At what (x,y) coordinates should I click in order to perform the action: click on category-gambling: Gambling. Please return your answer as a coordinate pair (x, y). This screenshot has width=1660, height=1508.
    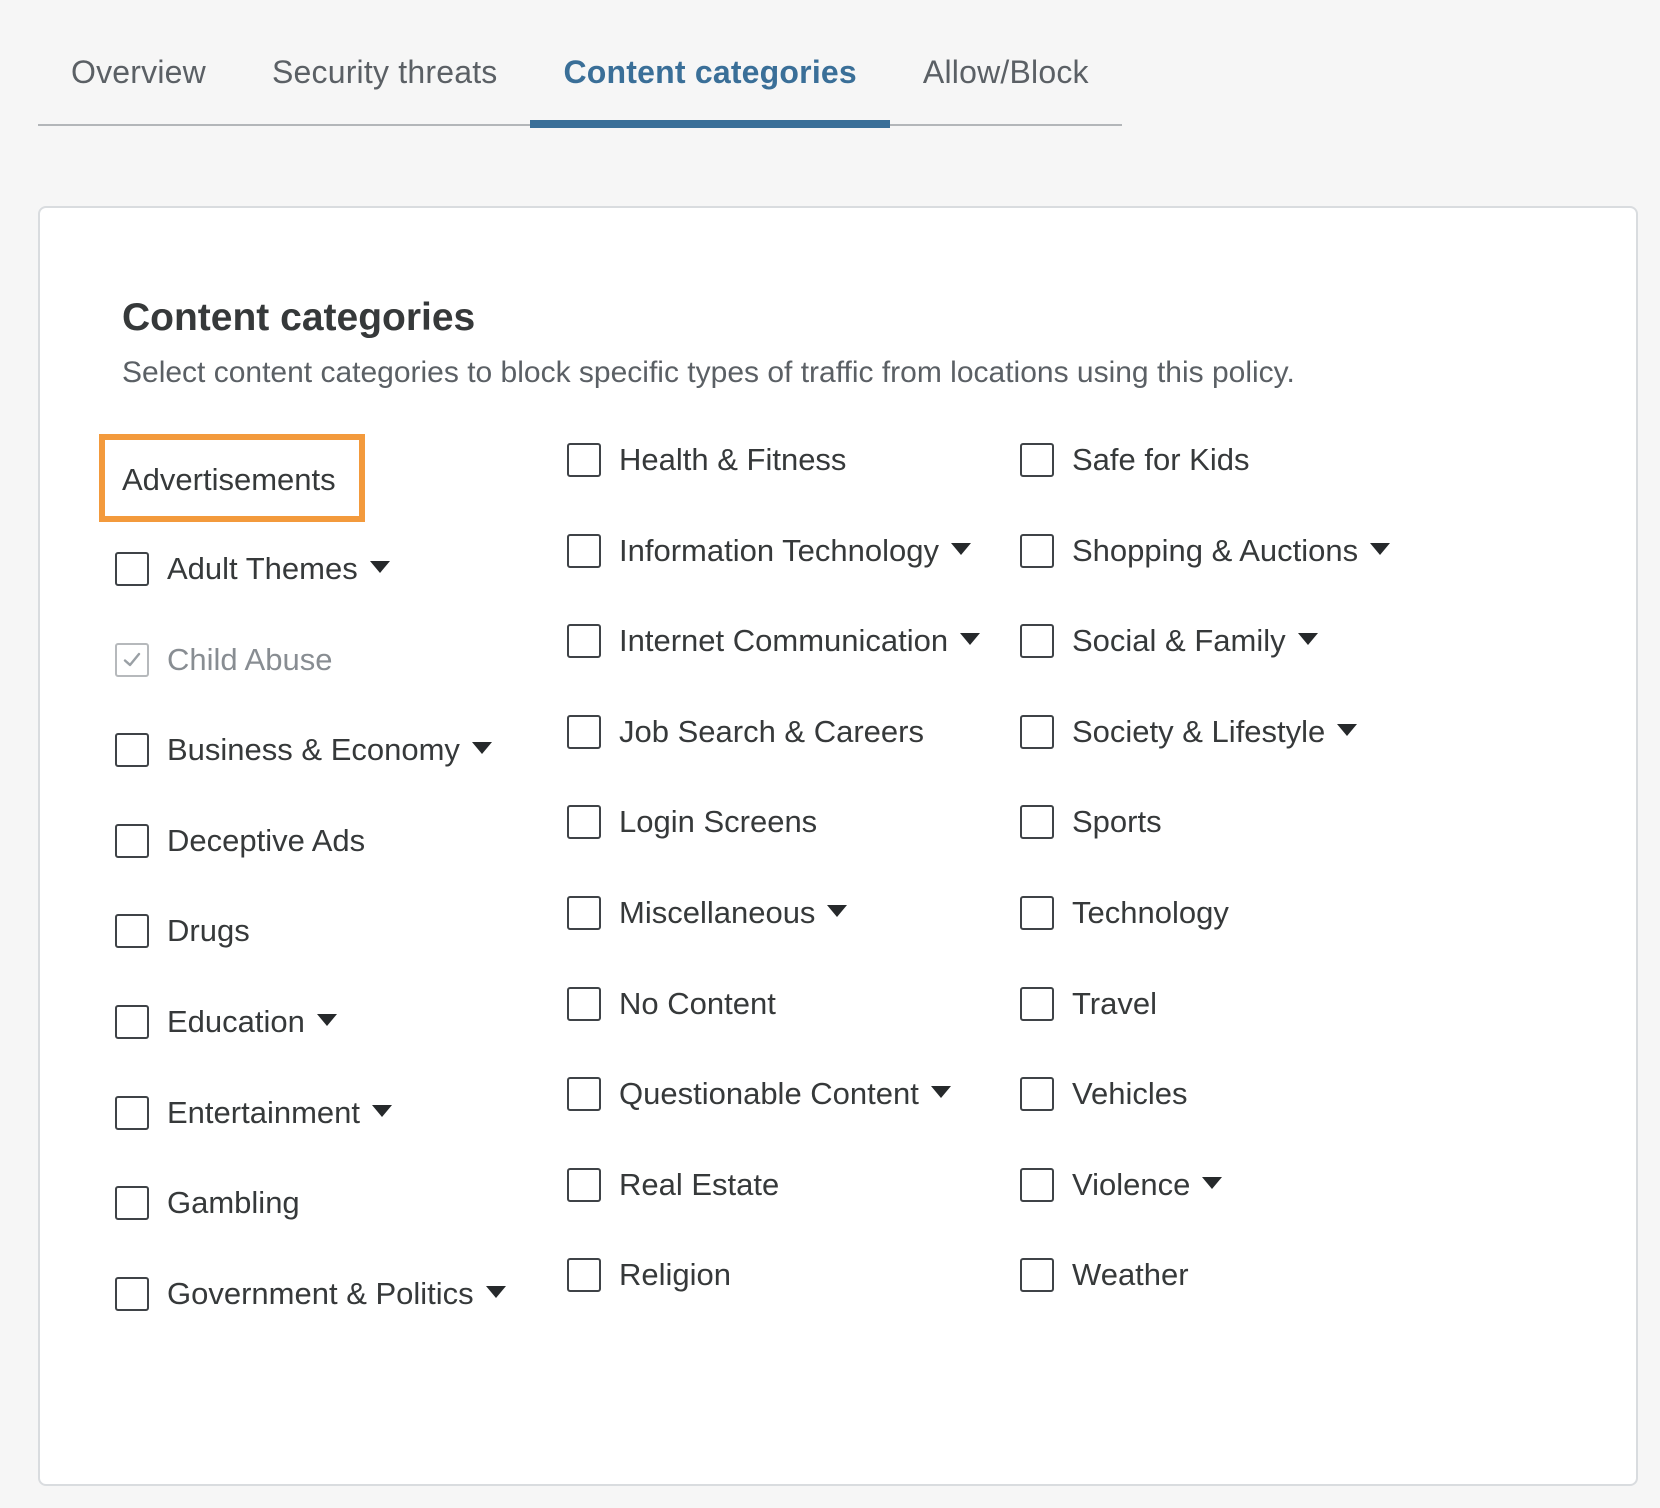
    Looking at the image, I should click on (207, 1203).